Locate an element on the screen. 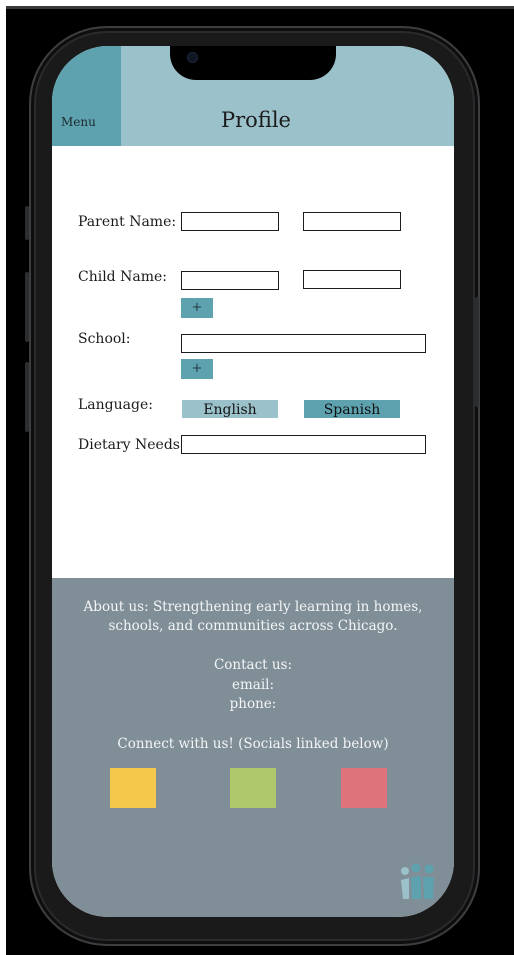 The width and height of the screenshot is (514, 955). contact-heading: Contact us: is located at coordinates (253, 665).